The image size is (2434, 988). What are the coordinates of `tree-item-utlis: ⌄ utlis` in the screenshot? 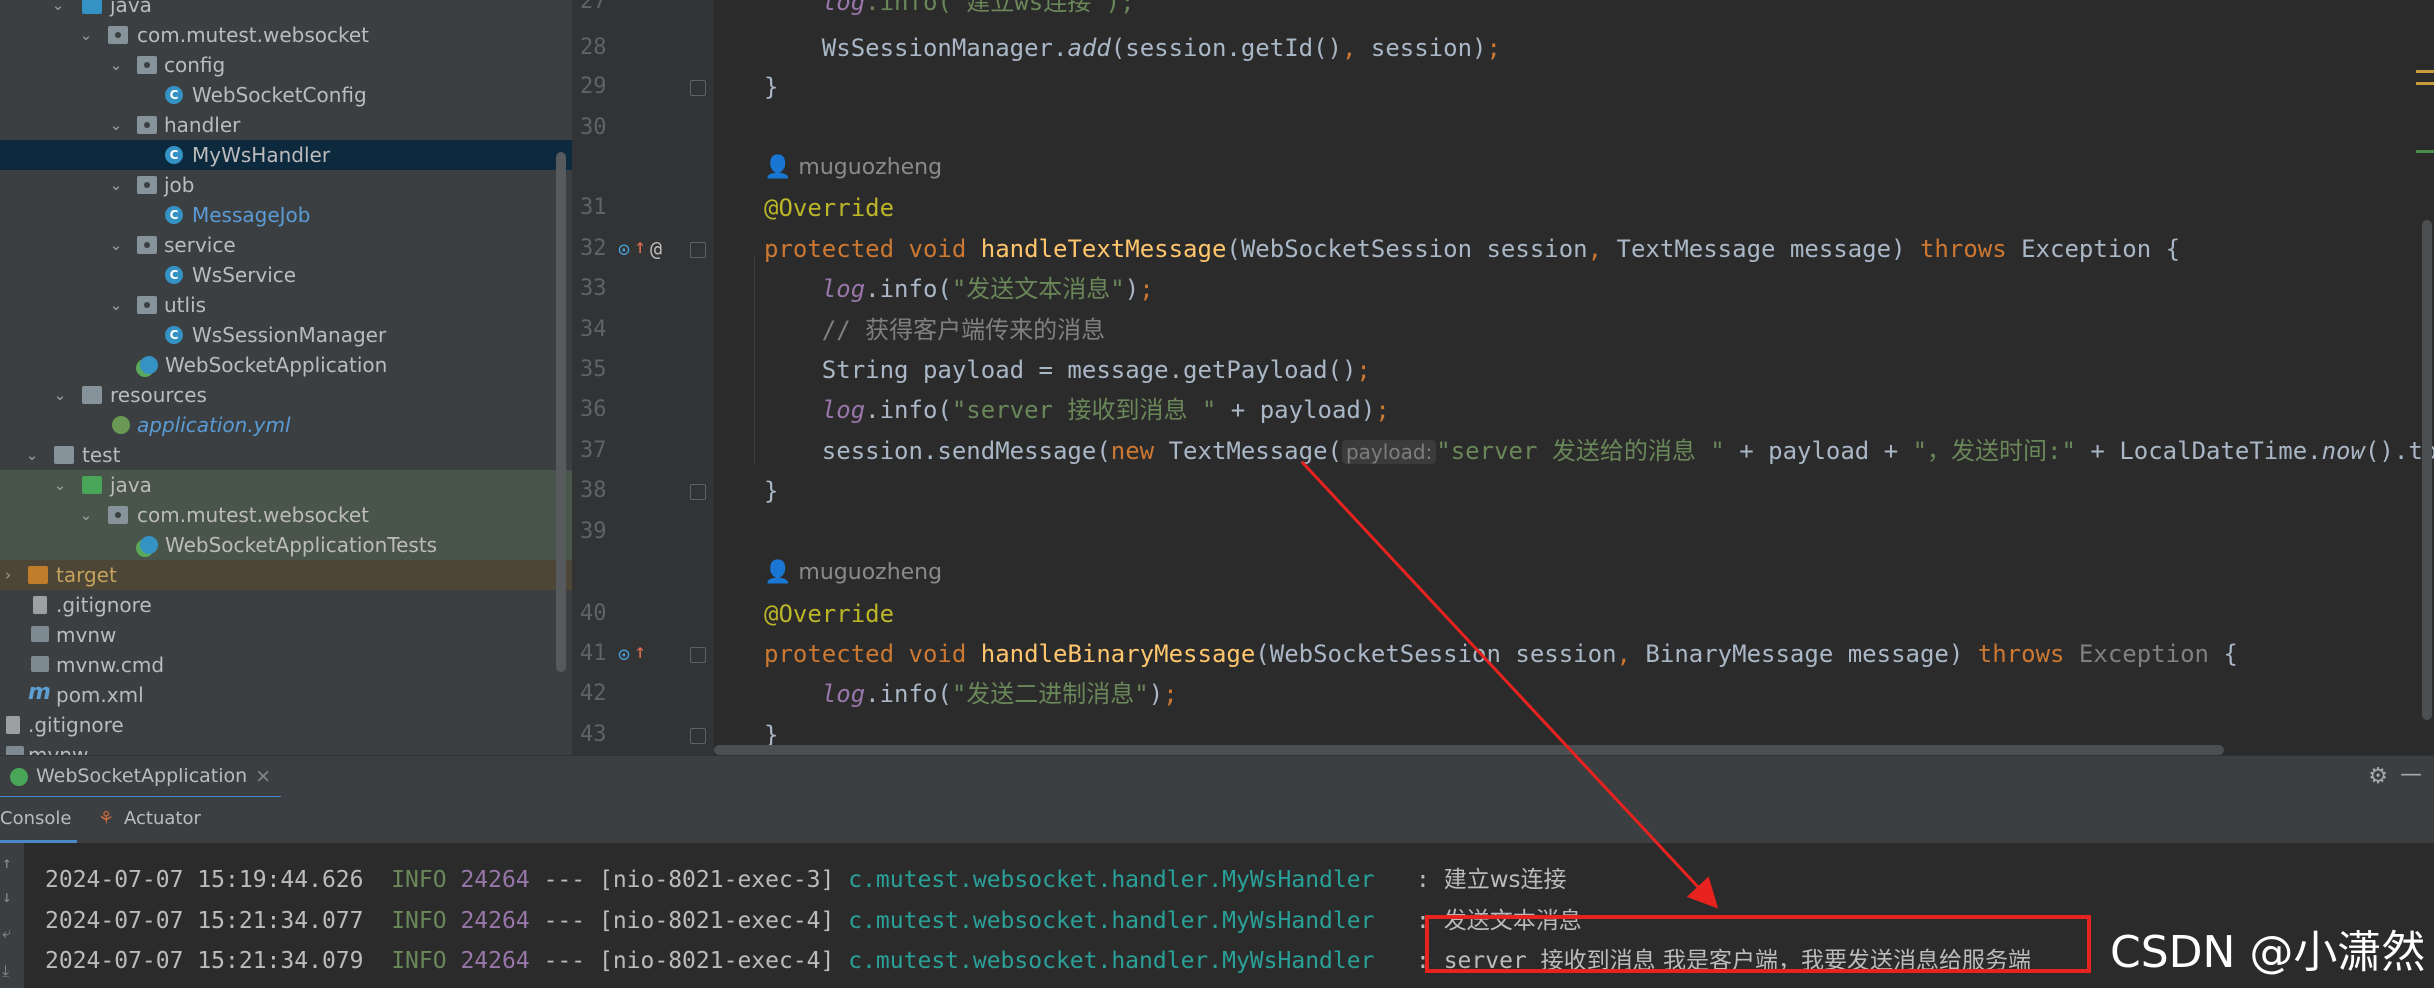 It's located at (286, 305).